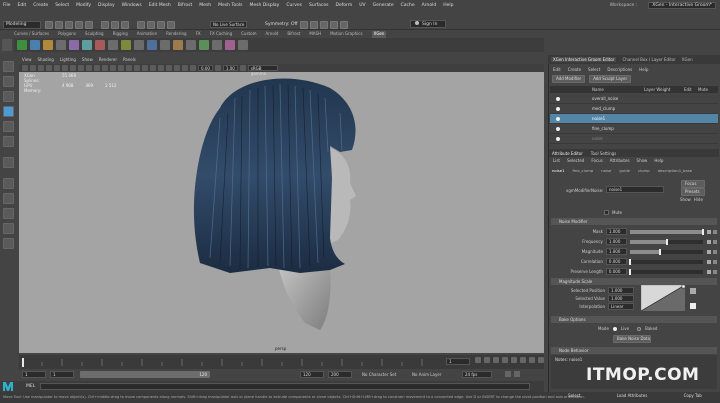 The width and height of the screenshot is (720, 403). What do you see at coordinates (113, 45) in the screenshot?
I see `density-brush-icon` at bounding box center [113, 45].